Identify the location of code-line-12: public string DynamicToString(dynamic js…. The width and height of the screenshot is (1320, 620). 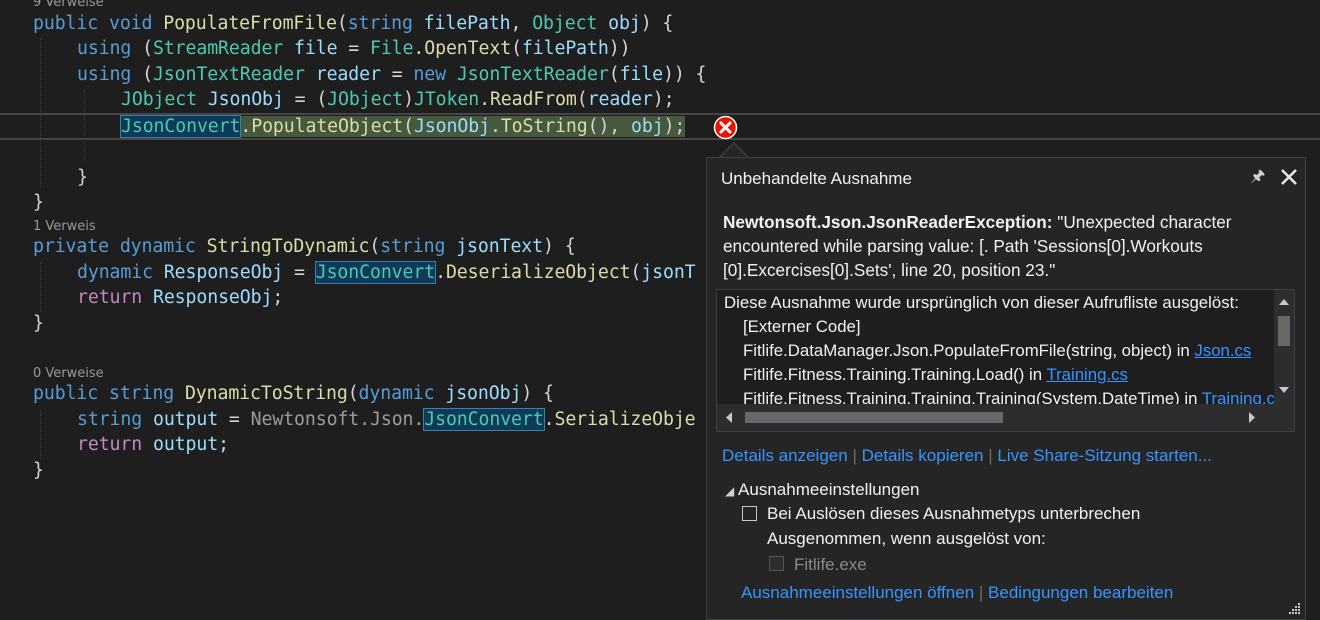
(293, 393).